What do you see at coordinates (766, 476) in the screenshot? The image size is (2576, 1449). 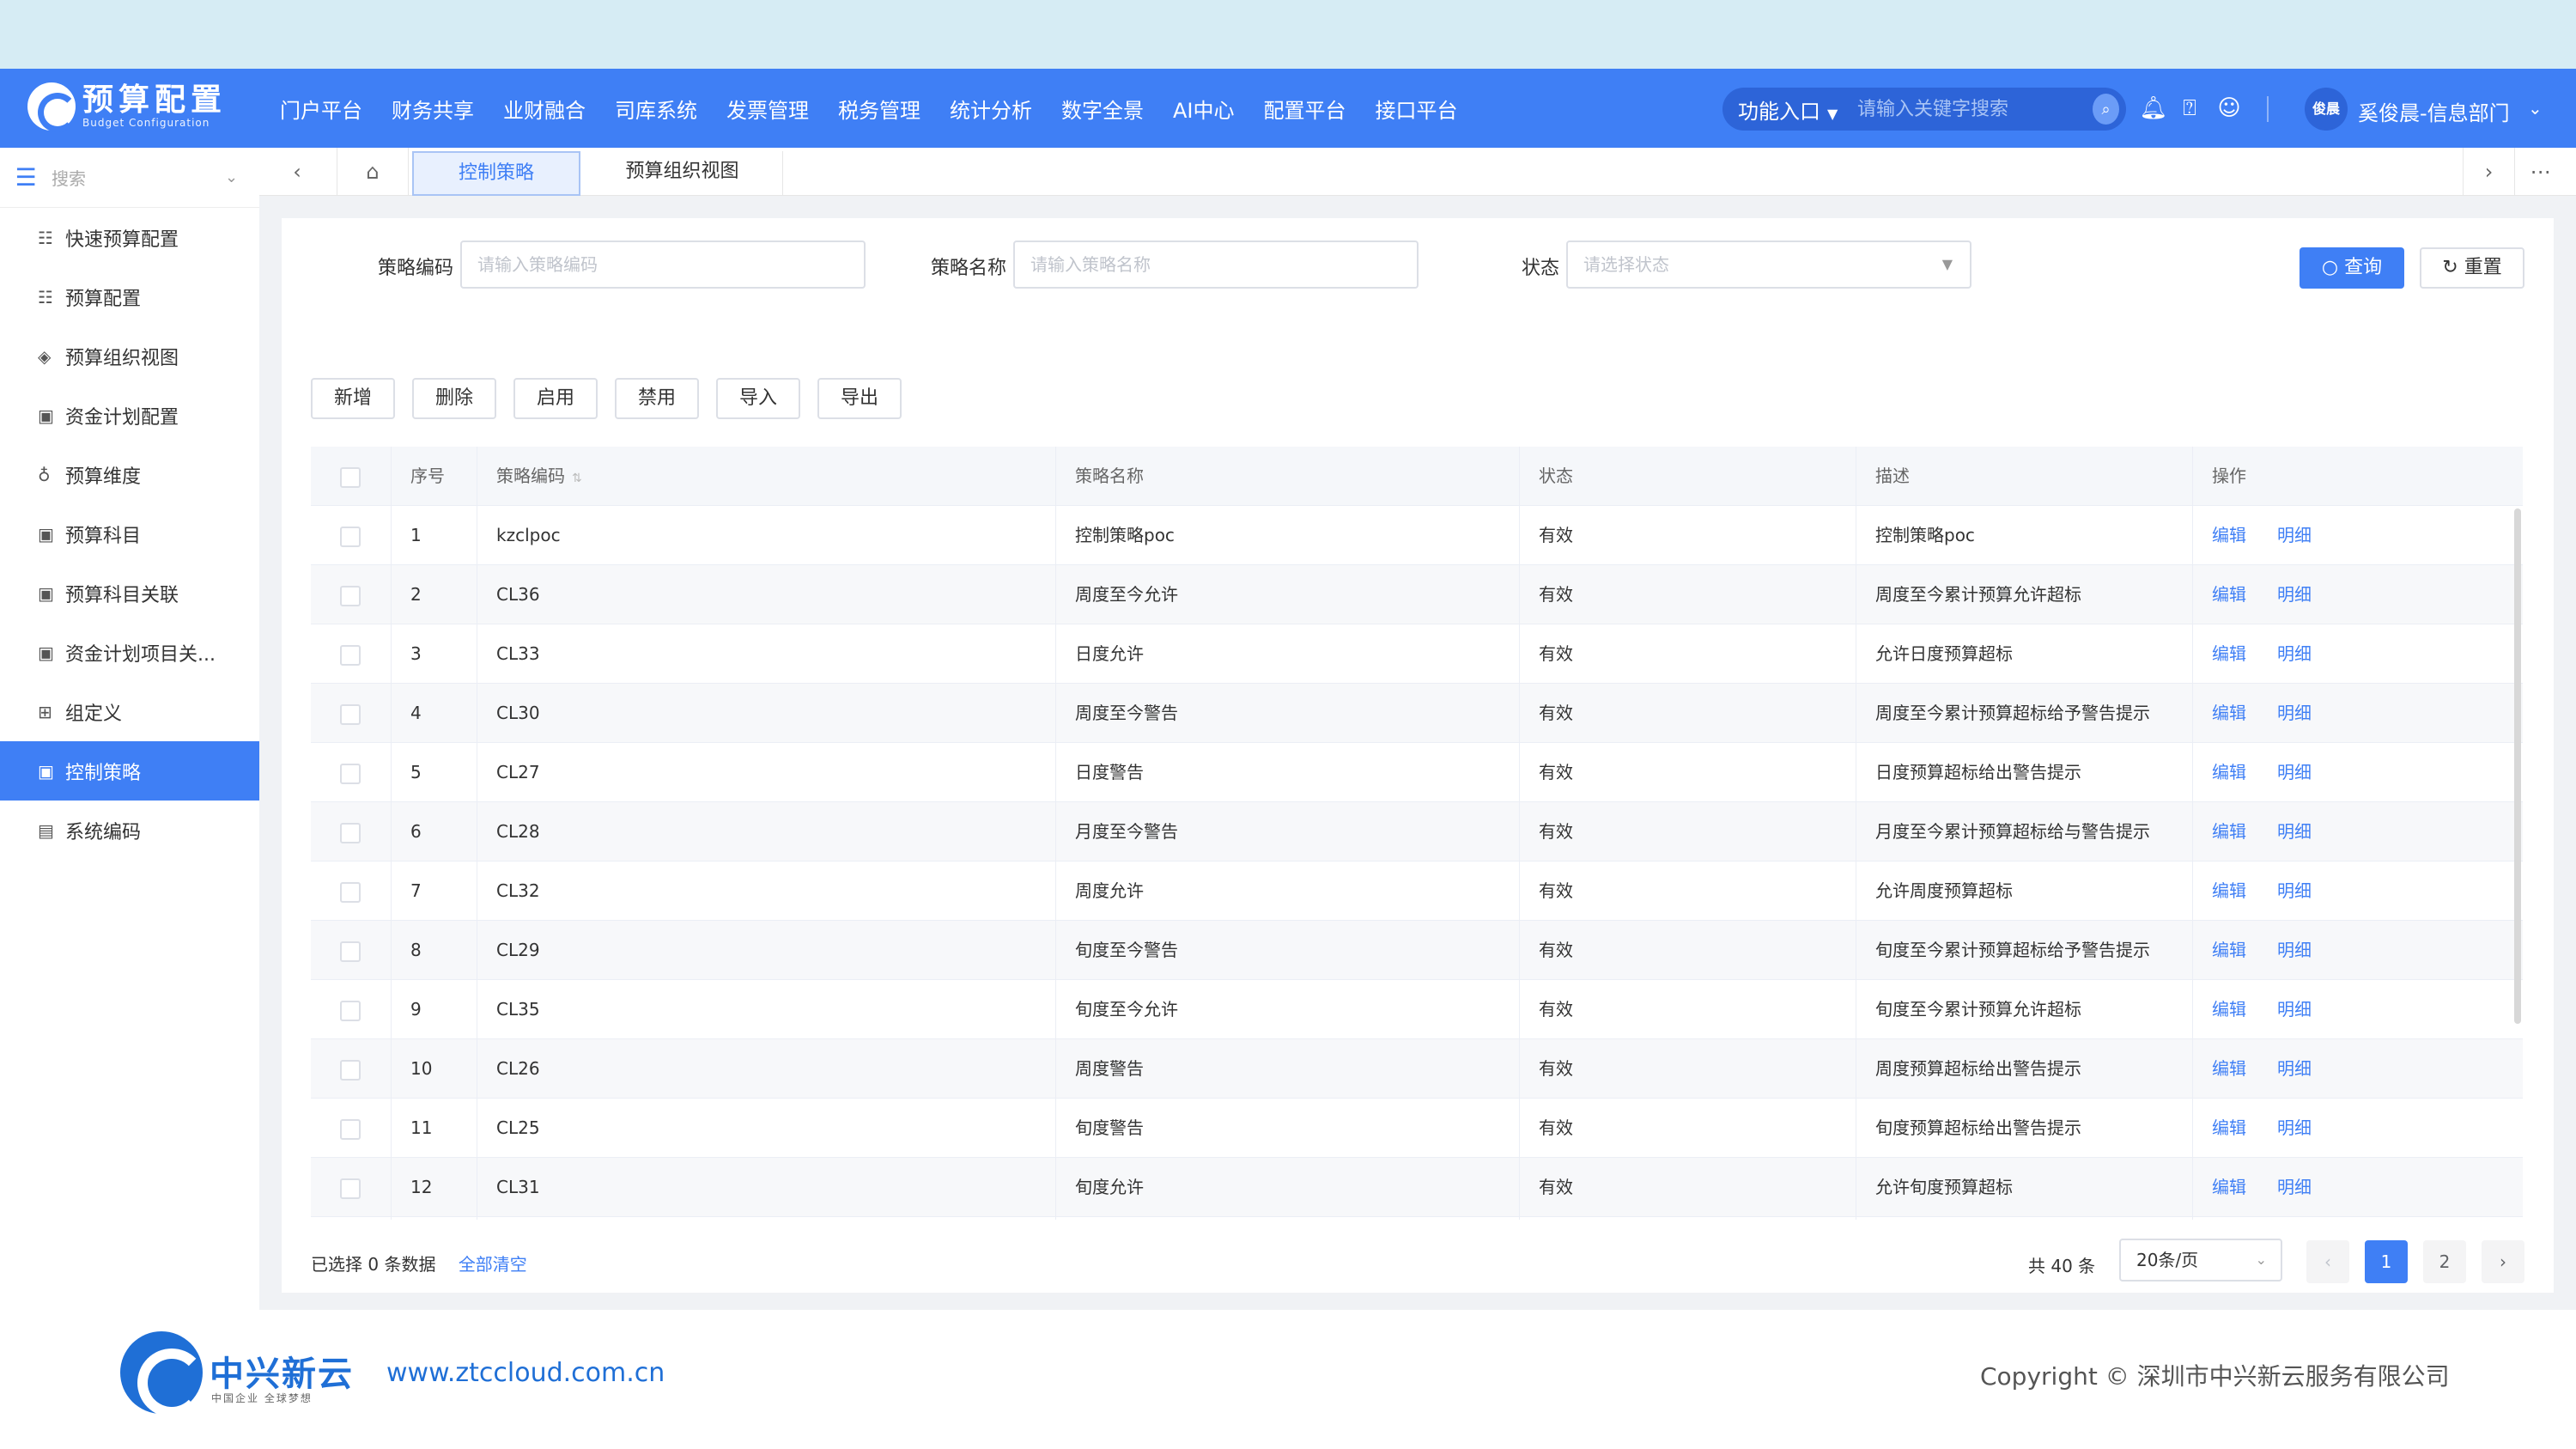 I see `header-code: 策略编码 ⇅` at bounding box center [766, 476].